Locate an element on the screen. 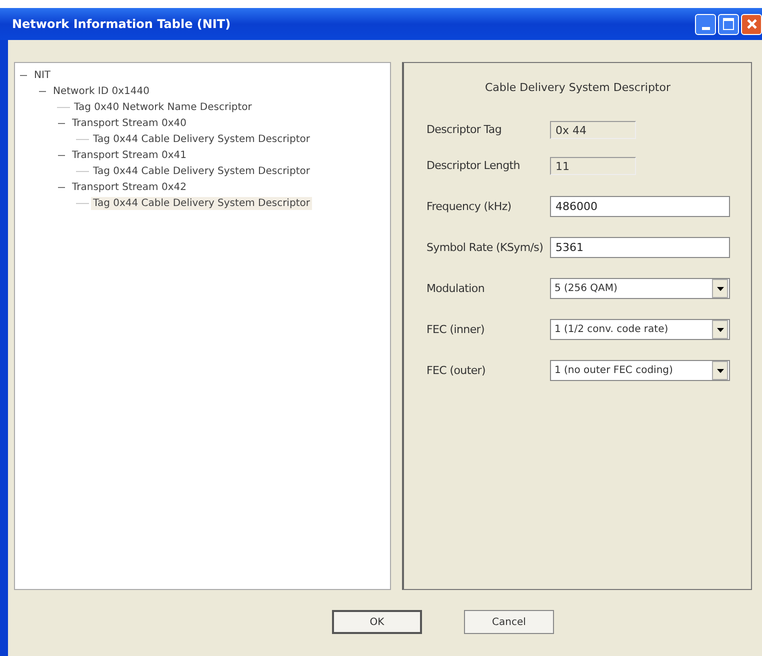  readonly-field: 0x 44 is located at coordinates (593, 129).